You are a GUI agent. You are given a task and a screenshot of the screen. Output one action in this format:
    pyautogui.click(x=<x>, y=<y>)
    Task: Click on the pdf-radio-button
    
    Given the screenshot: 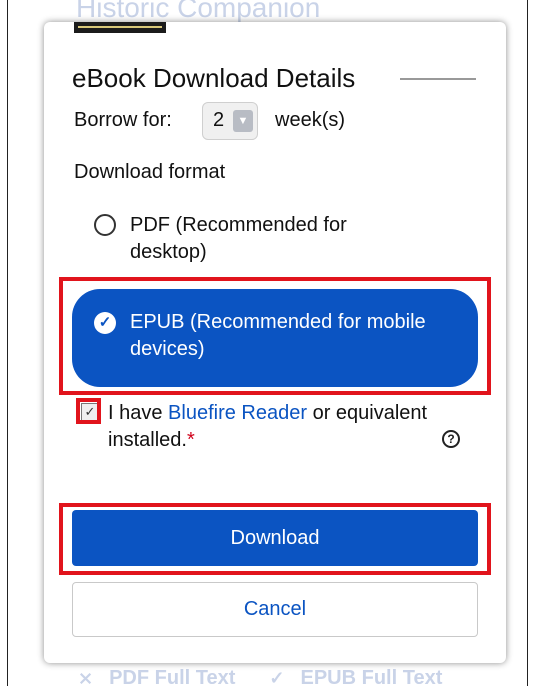 What is the action you would take?
    pyautogui.click(x=105, y=225)
    